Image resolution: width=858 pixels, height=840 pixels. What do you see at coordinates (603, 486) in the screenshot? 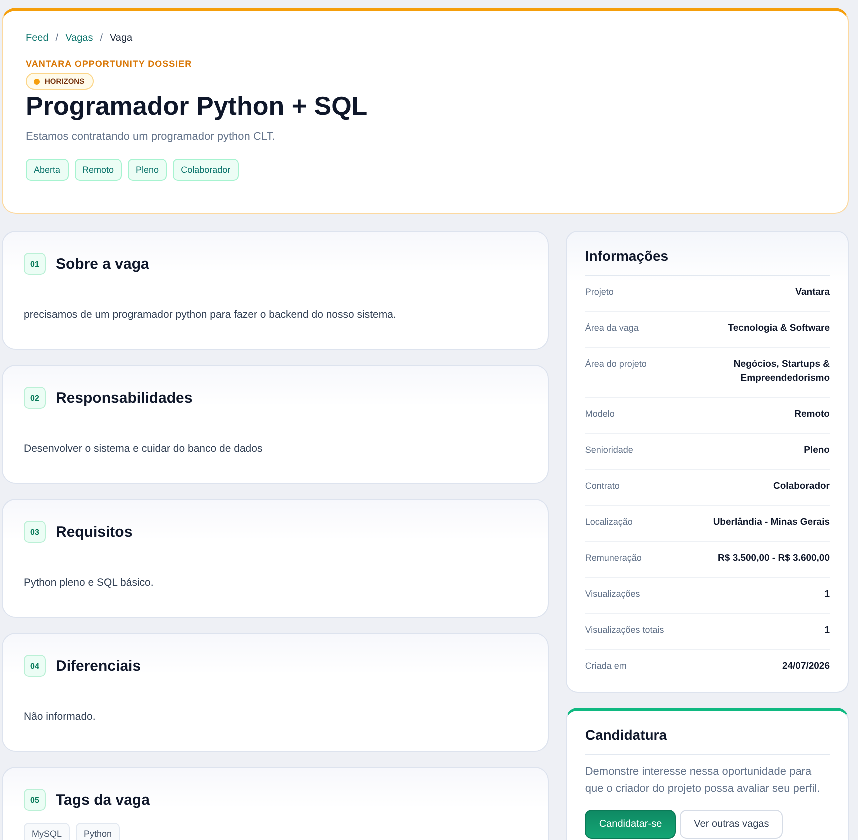
I see `info-label: Contrato` at bounding box center [603, 486].